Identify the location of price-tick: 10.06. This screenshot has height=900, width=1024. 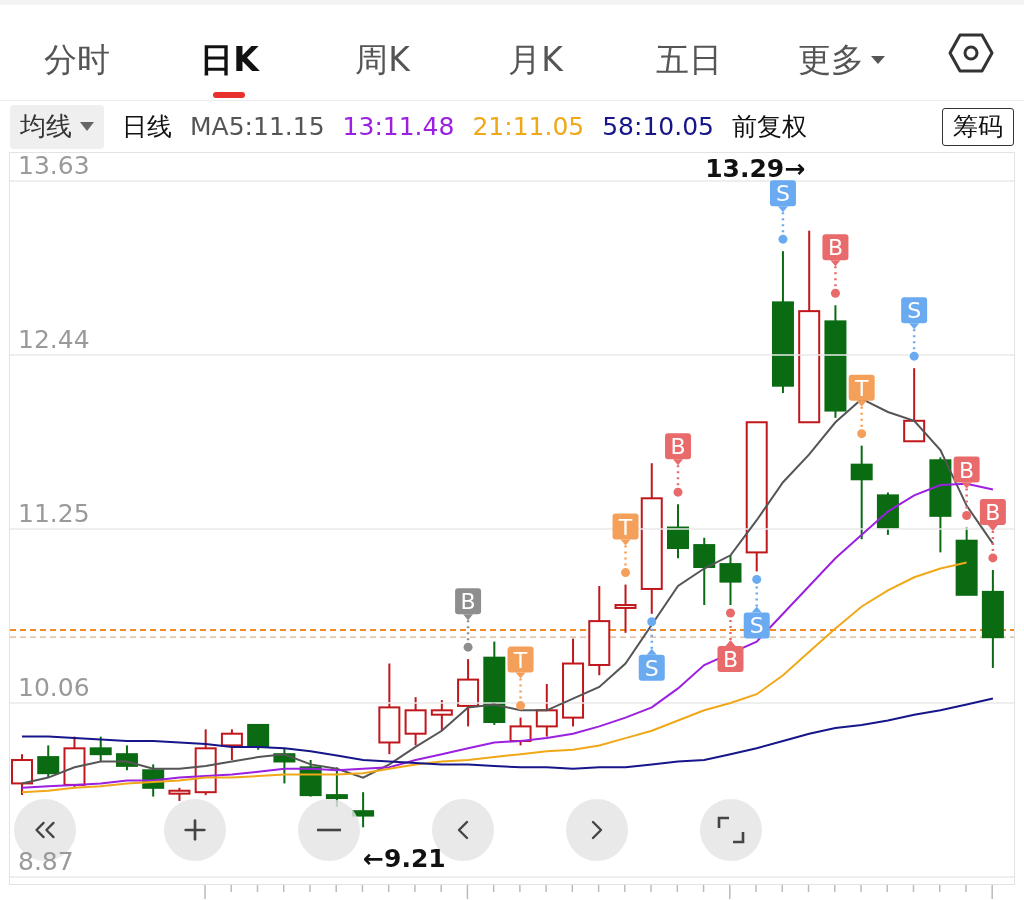
(54, 687).